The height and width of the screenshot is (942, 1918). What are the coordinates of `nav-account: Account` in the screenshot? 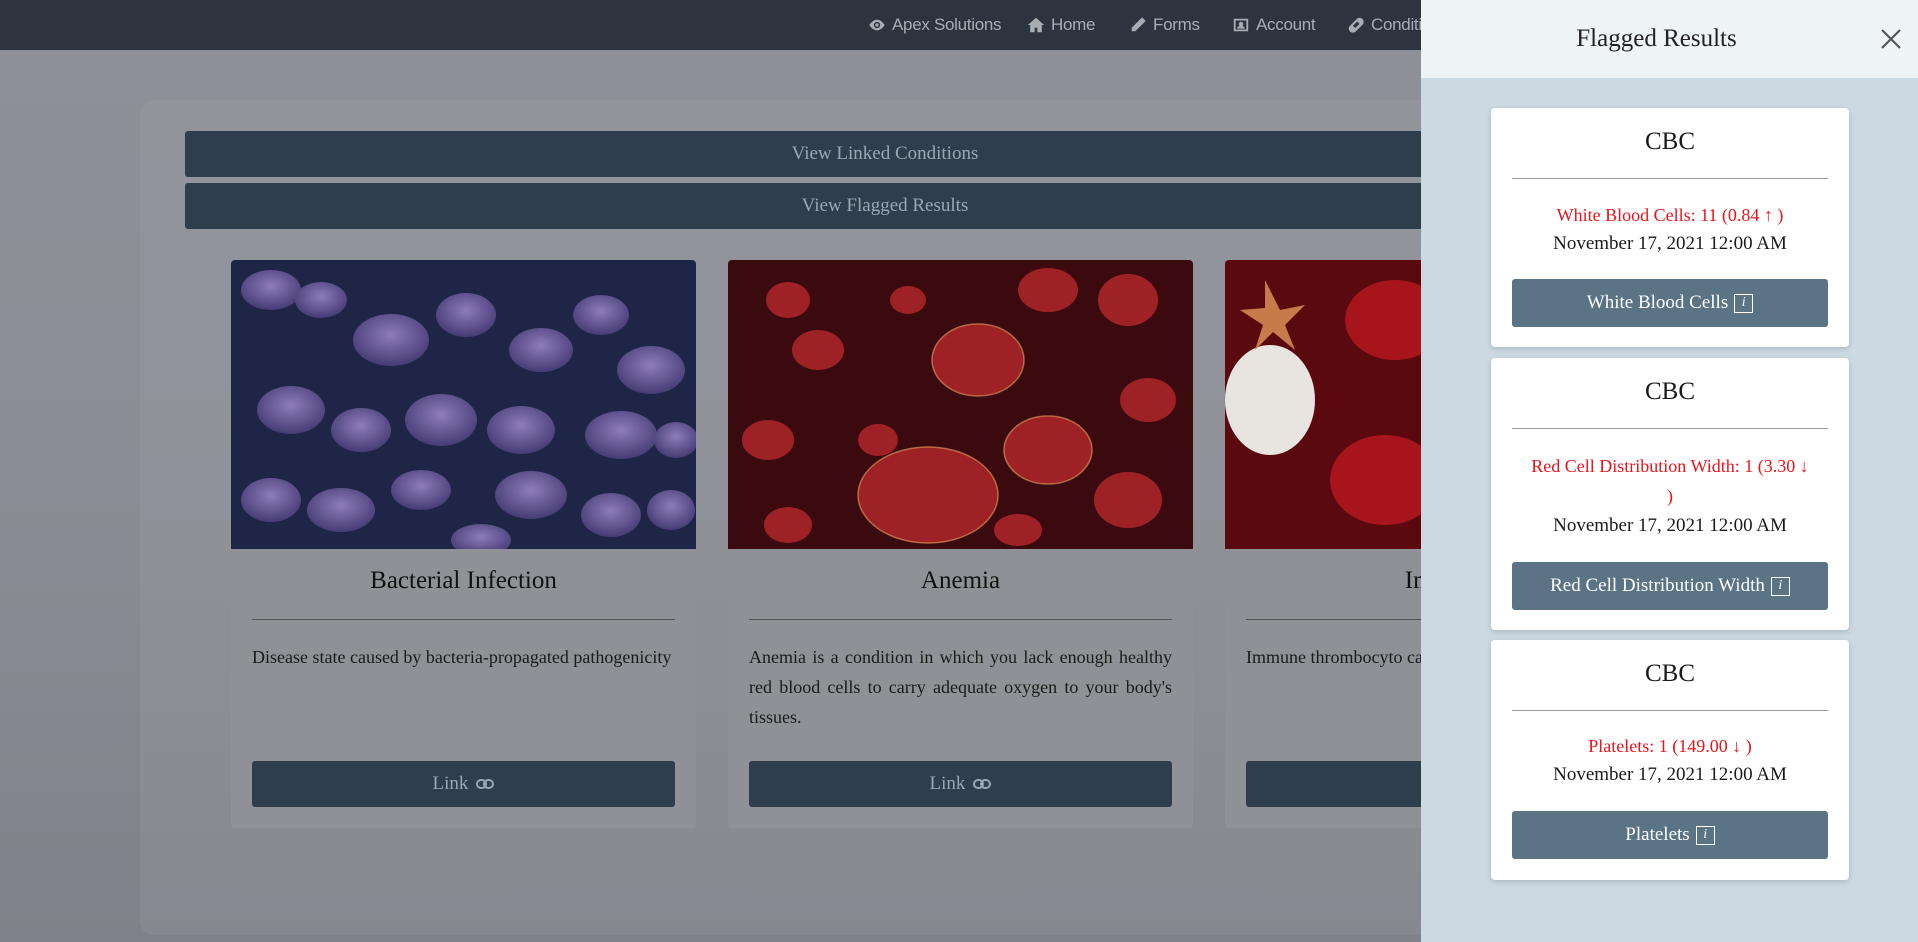 It's located at (1274, 25).